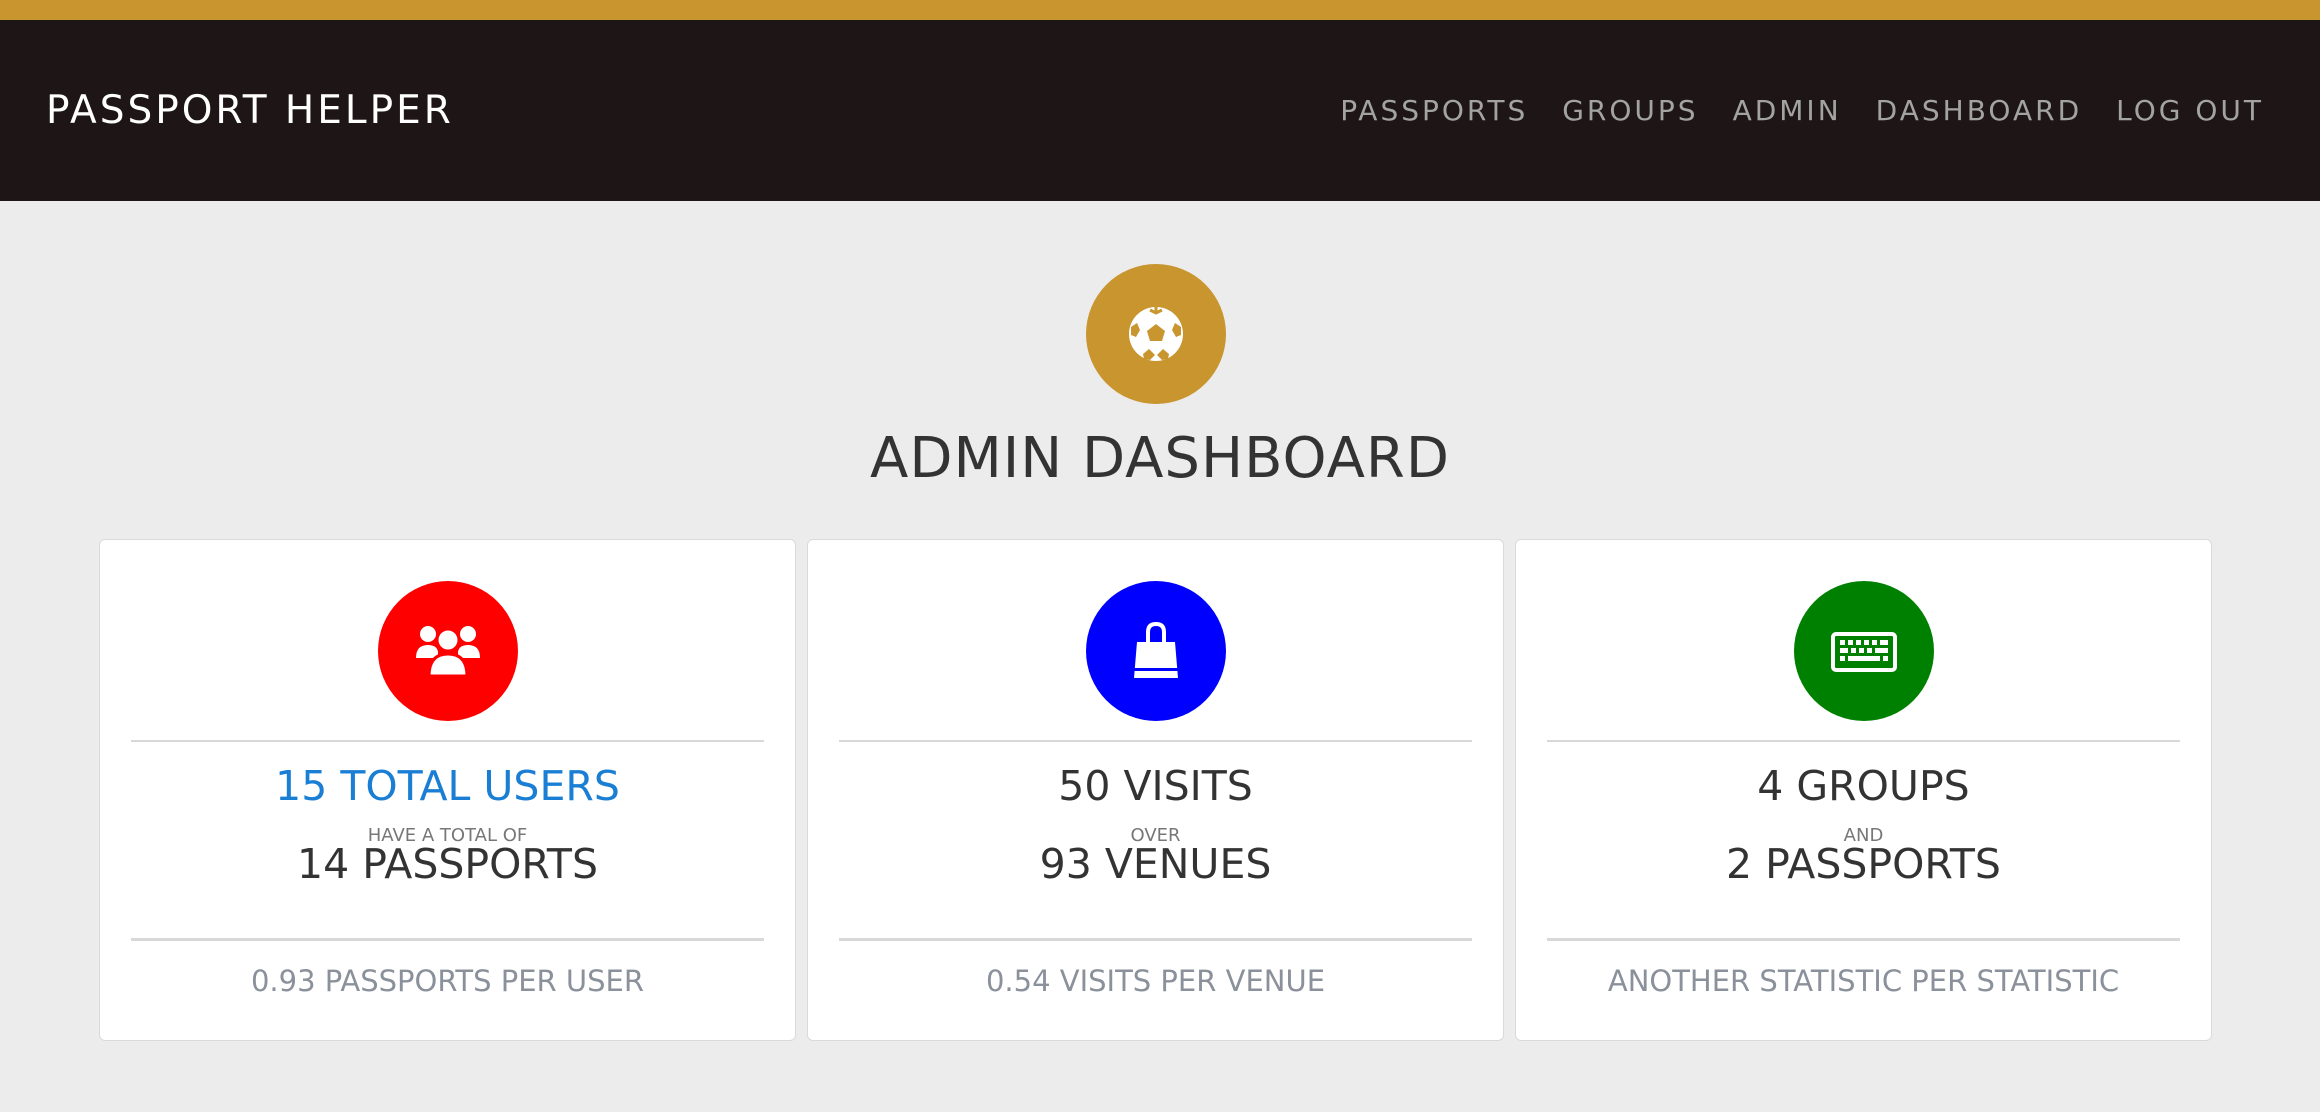 Image resolution: width=2320 pixels, height=1112 pixels. What do you see at coordinates (1863, 786) in the screenshot?
I see `total-groups-value: 4 GROUPS` at bounding box center [1863, 786].